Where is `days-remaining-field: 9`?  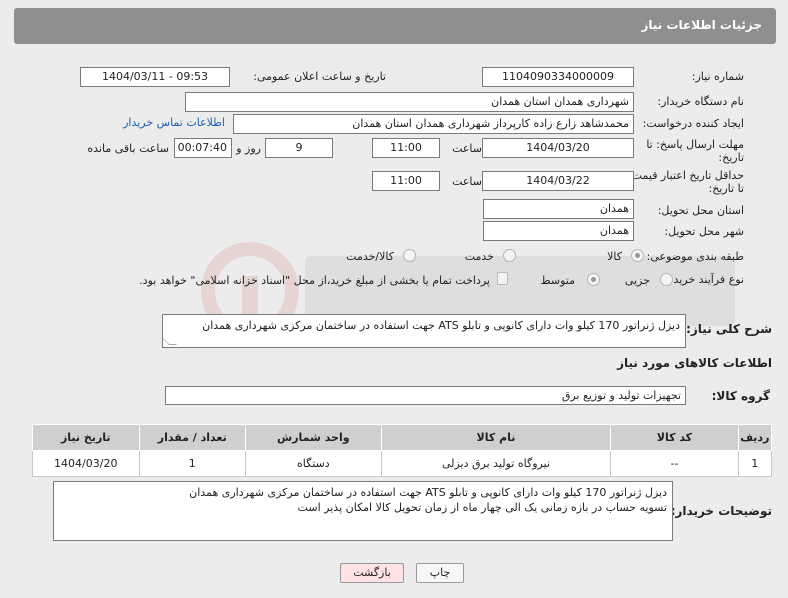
days-remaining-field: 9 is located at coordinates (299, 148).